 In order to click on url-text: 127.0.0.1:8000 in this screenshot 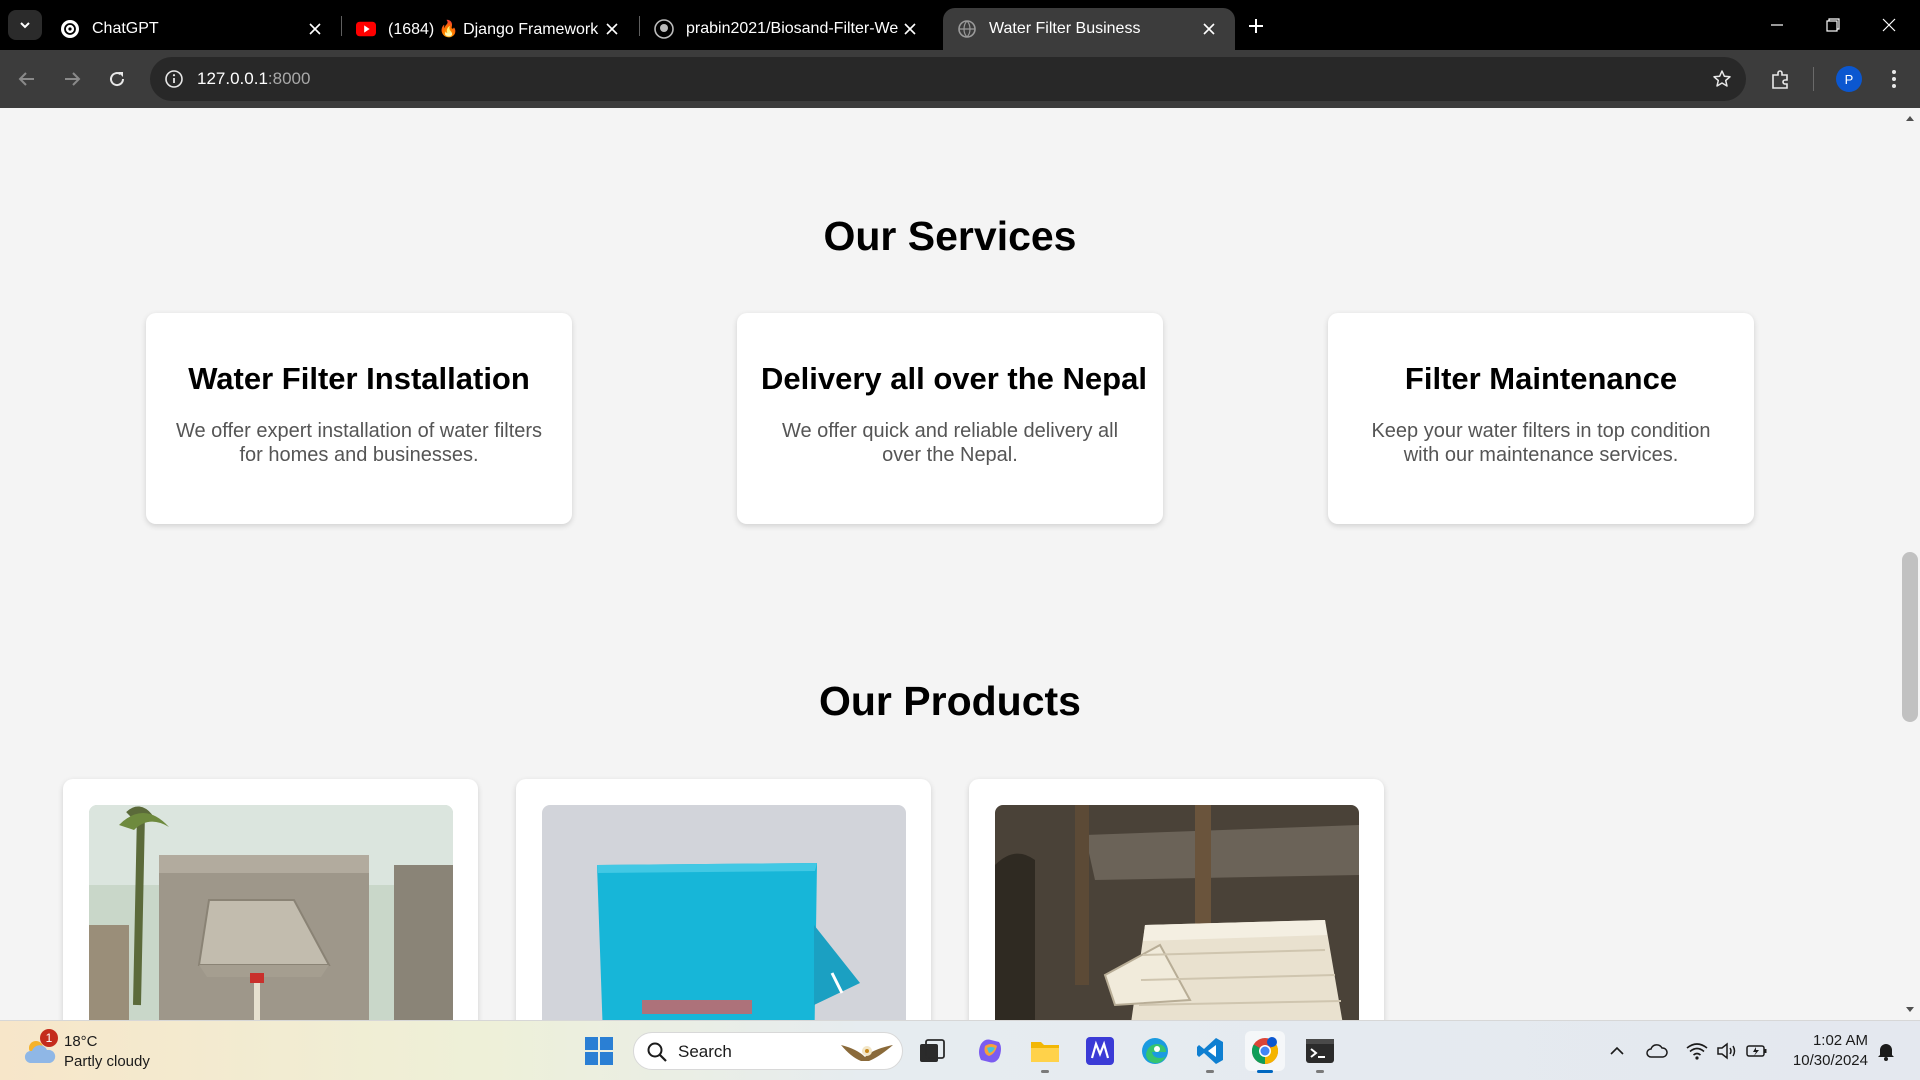, I will do `click(253, 79)`.